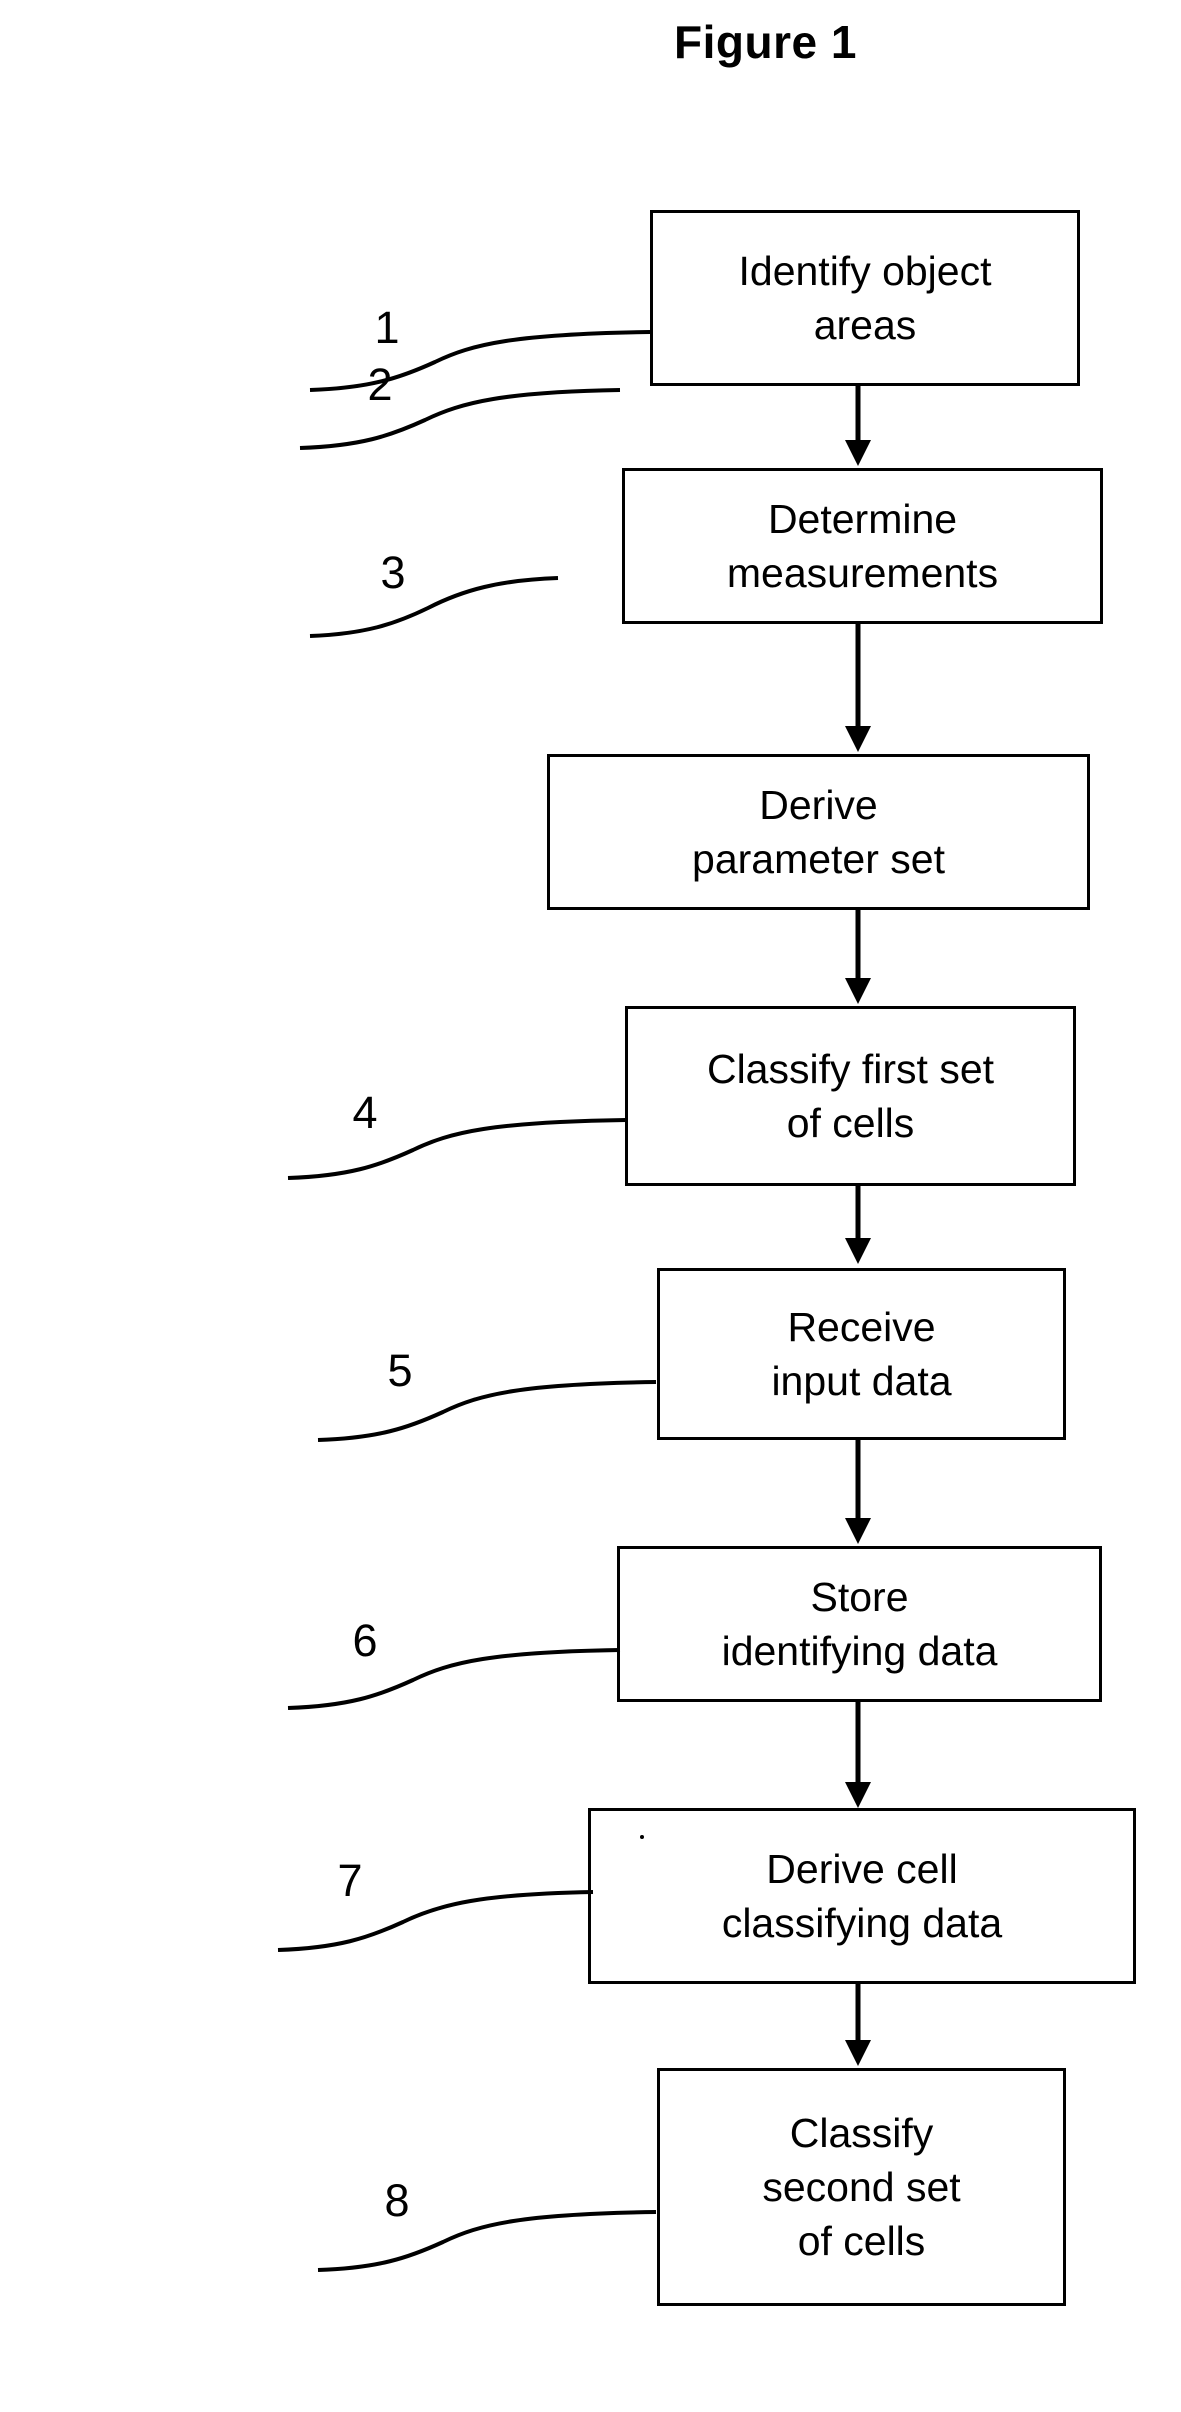  I want to click on flow-box-step-4: Classify first set of cells, so click(850, 1096).